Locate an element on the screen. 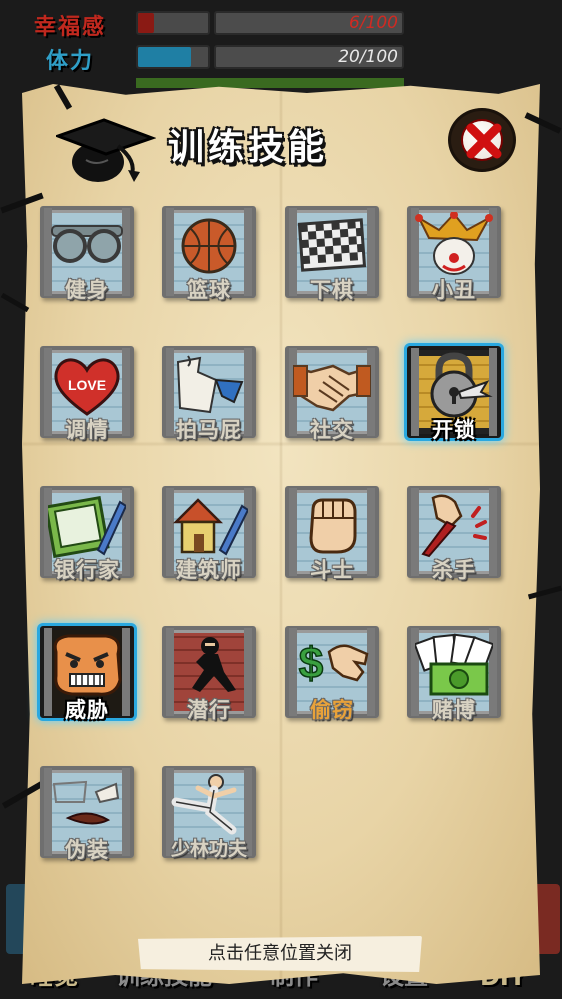 The height and width of the screenshot is (999, 562). basketball-icon is located at coordinates (209, 246).